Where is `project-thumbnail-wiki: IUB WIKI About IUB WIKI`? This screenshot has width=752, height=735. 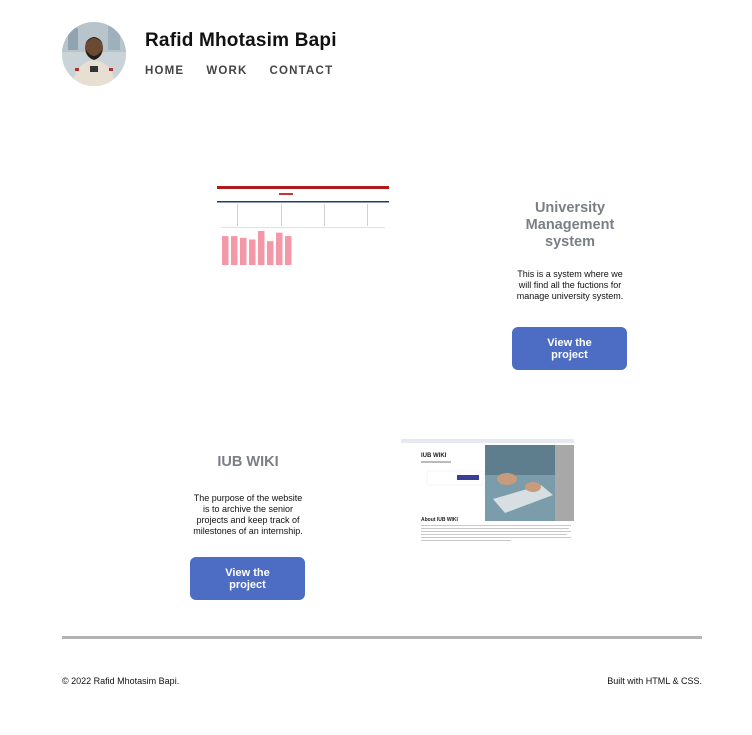
project-thumbnail-wiki: IUB WIKI About IUB WIKI is located at coordinates (487, 492).